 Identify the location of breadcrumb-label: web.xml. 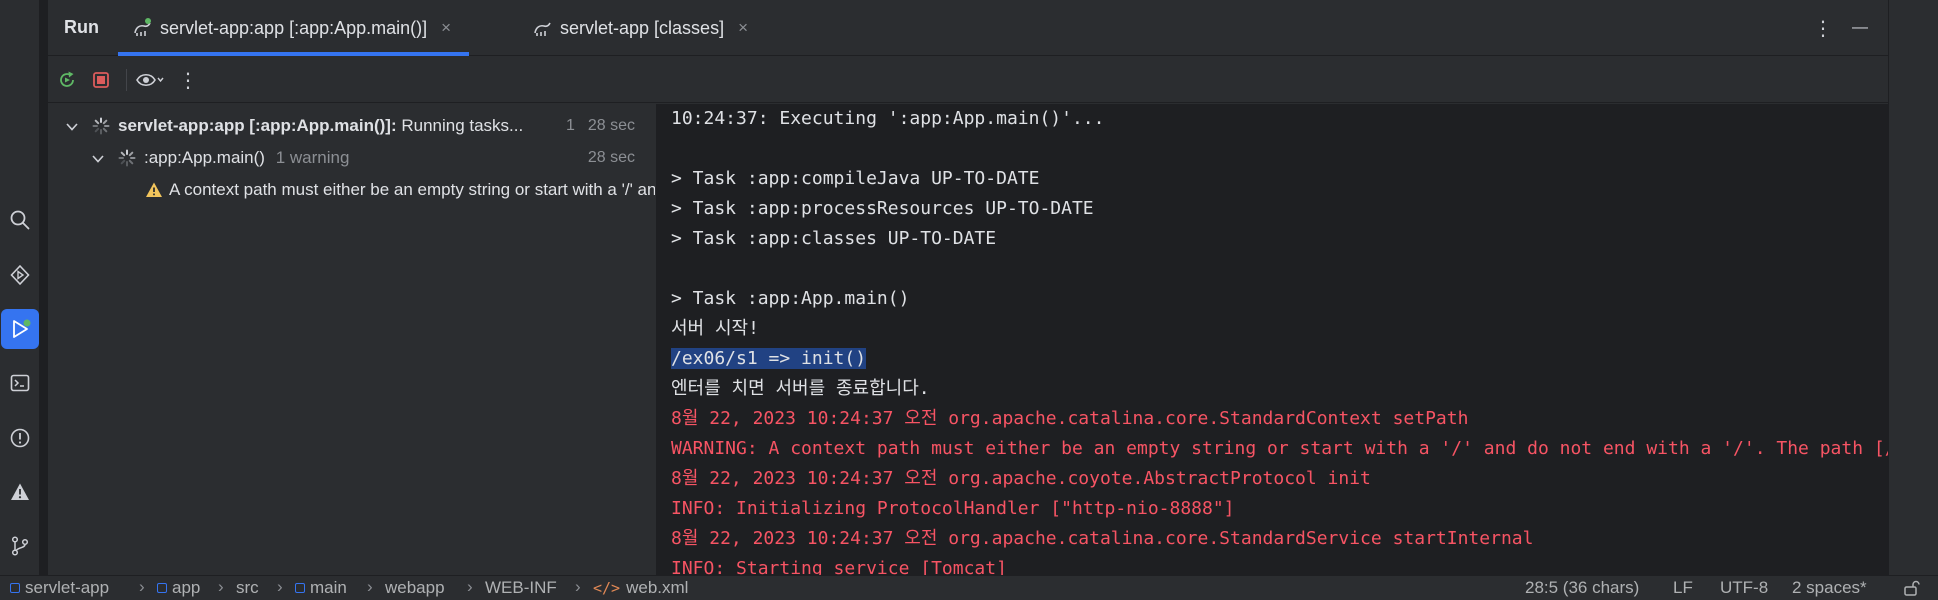
(657, 587).